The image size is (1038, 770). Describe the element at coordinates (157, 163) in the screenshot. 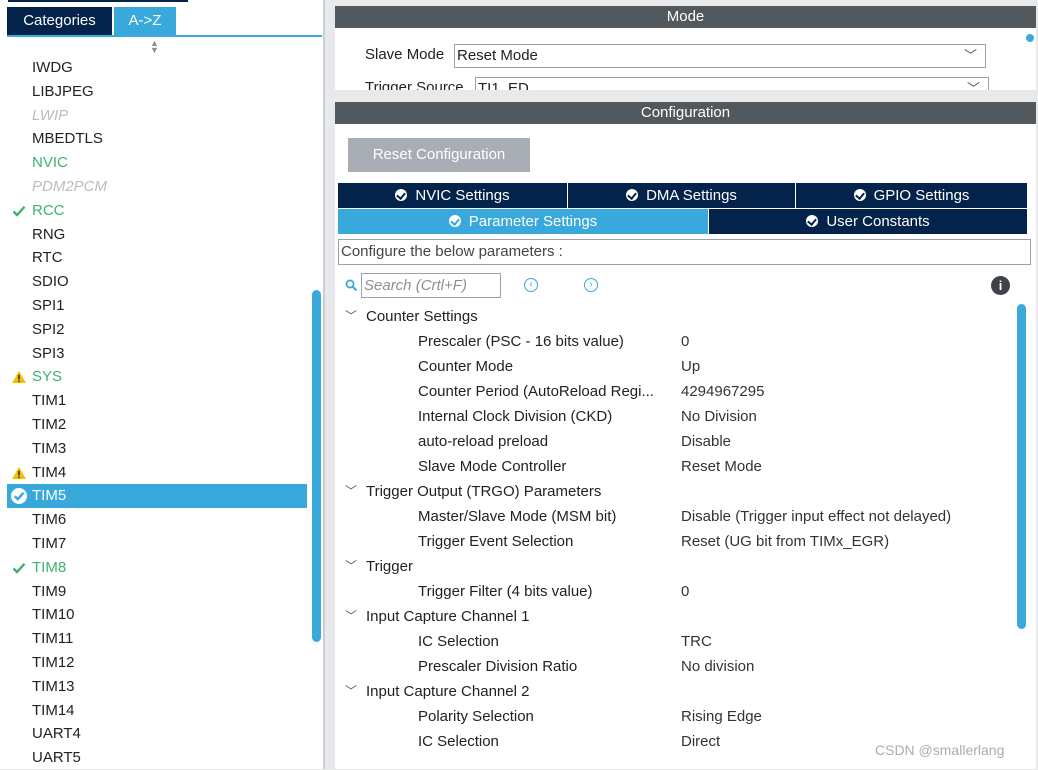

I see `peripheral-item-nvic: NVIC` at that location.